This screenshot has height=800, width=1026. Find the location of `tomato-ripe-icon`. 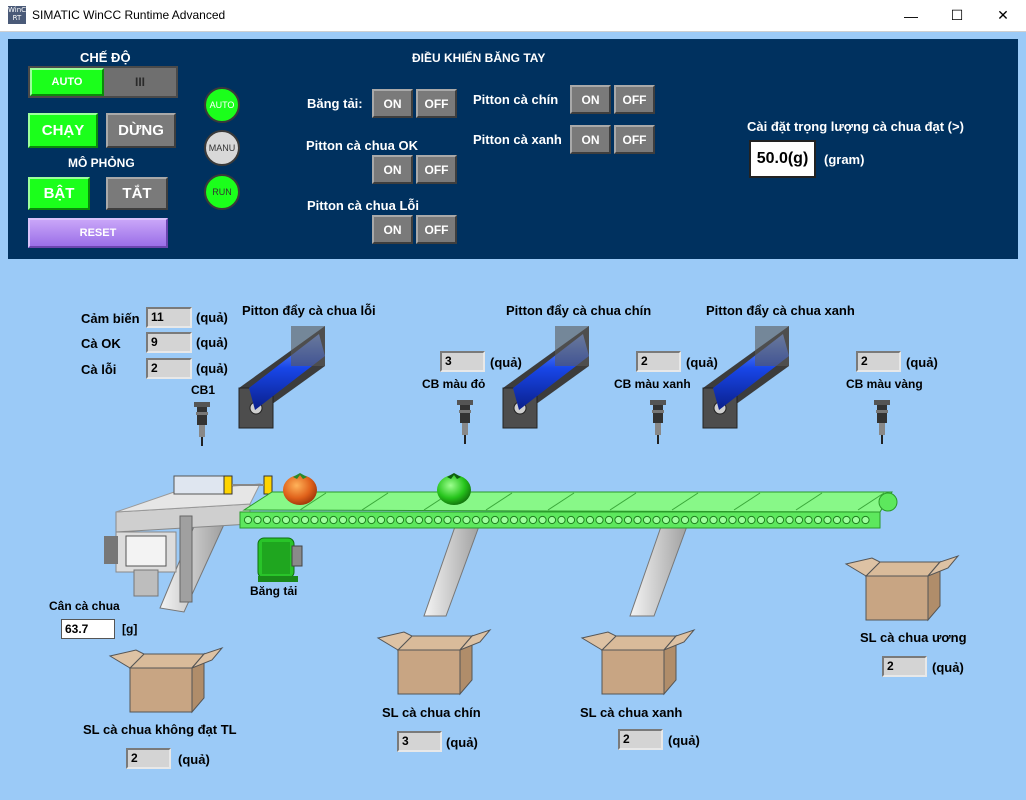

tomato-ripe-icon is located at coordinates (300, 489).